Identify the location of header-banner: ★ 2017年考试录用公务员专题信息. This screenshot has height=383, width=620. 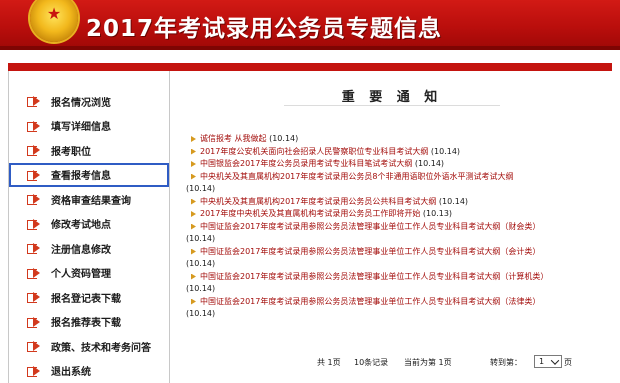
(310, 25).